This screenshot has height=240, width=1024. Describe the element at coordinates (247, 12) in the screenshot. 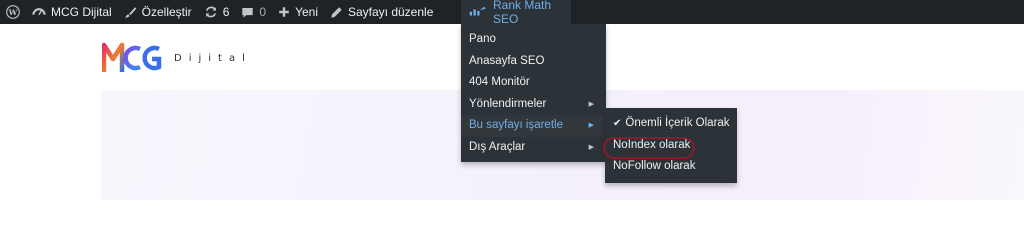

I see `comment-icon` at that location.